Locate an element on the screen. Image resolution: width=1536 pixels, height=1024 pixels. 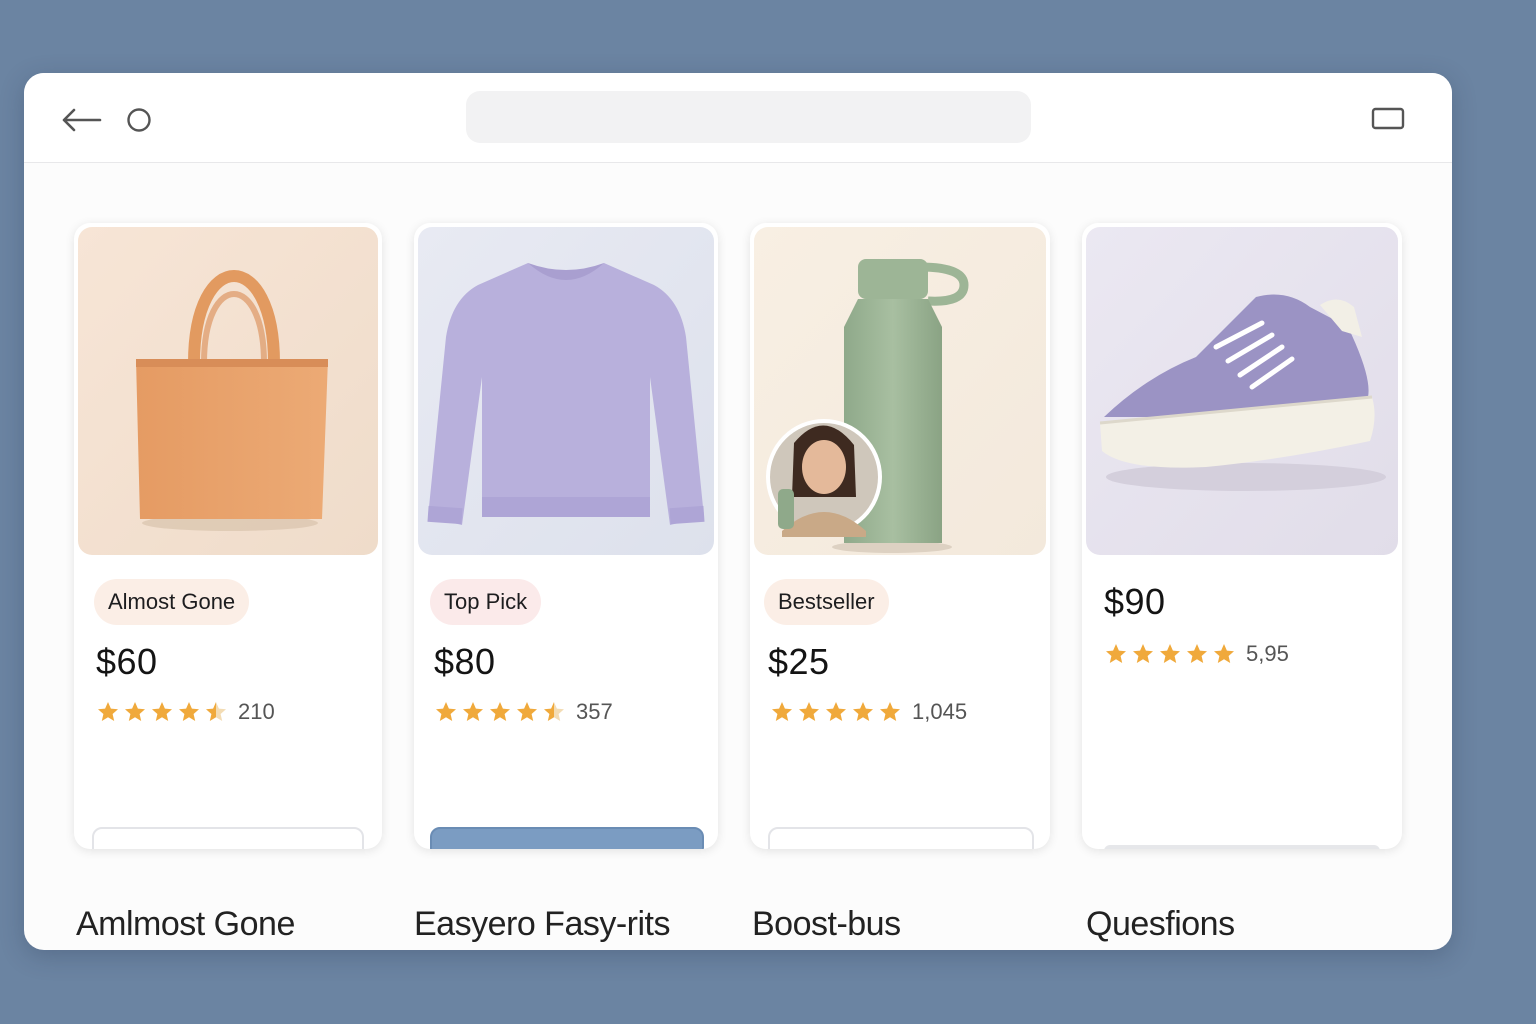
footer-label: Easyero Fasy-rits is located at coordinates (542, 924).